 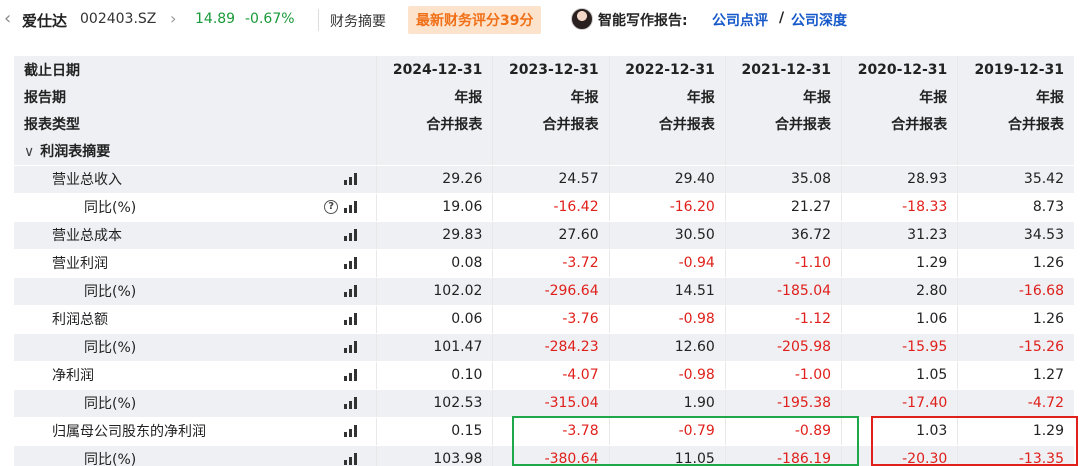 I want to click on value-cell: 36.72, so click(x=783, y=235).